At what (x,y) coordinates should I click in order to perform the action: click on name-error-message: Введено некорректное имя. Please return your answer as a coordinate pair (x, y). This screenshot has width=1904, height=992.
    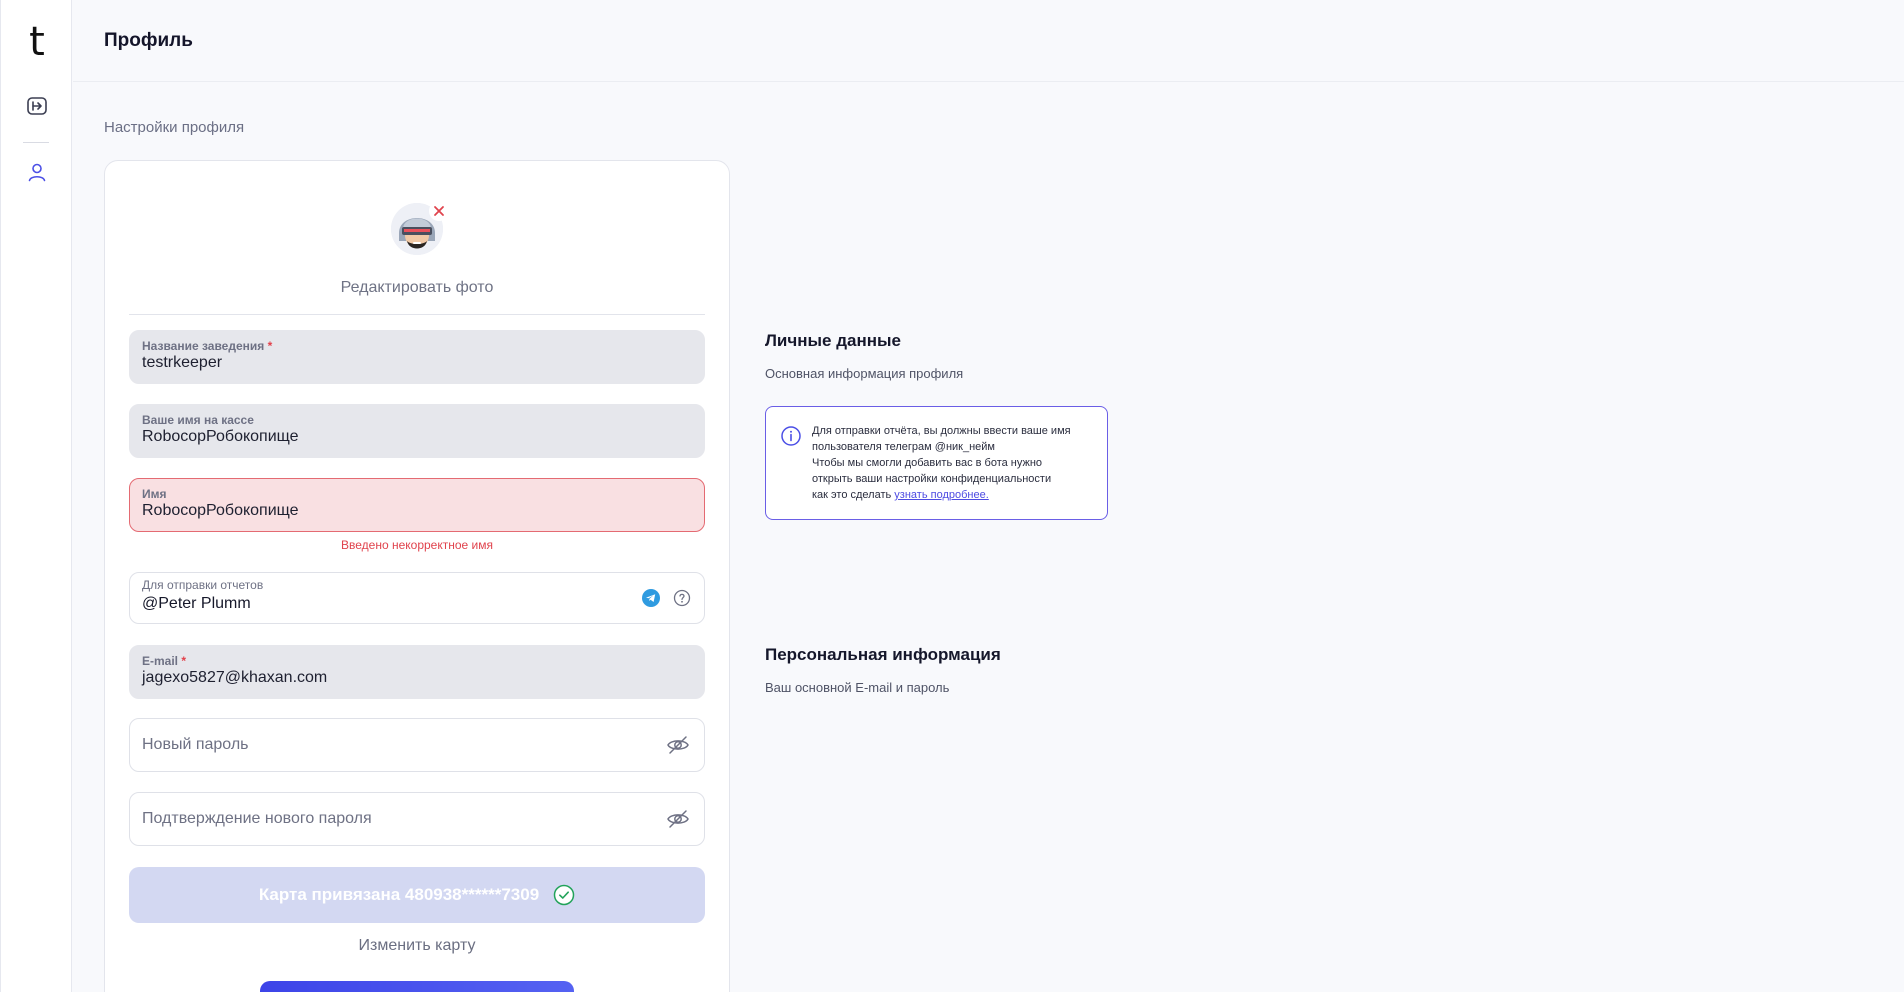
    Looking at the image, I should click on (417, 545).